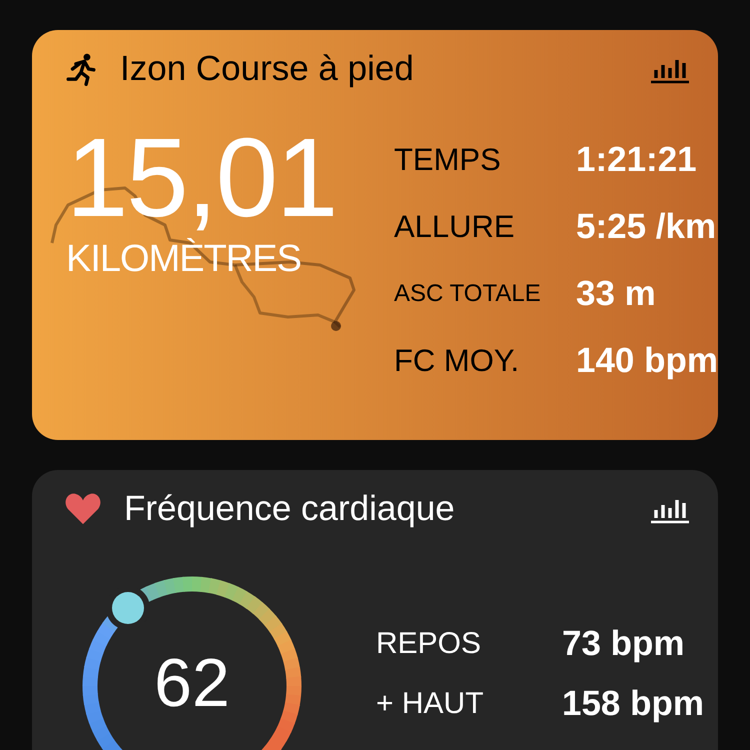  Describe the element at coordinates (636, 160) in the screenshot. I see `stat-value: 1:21:21` at that location.